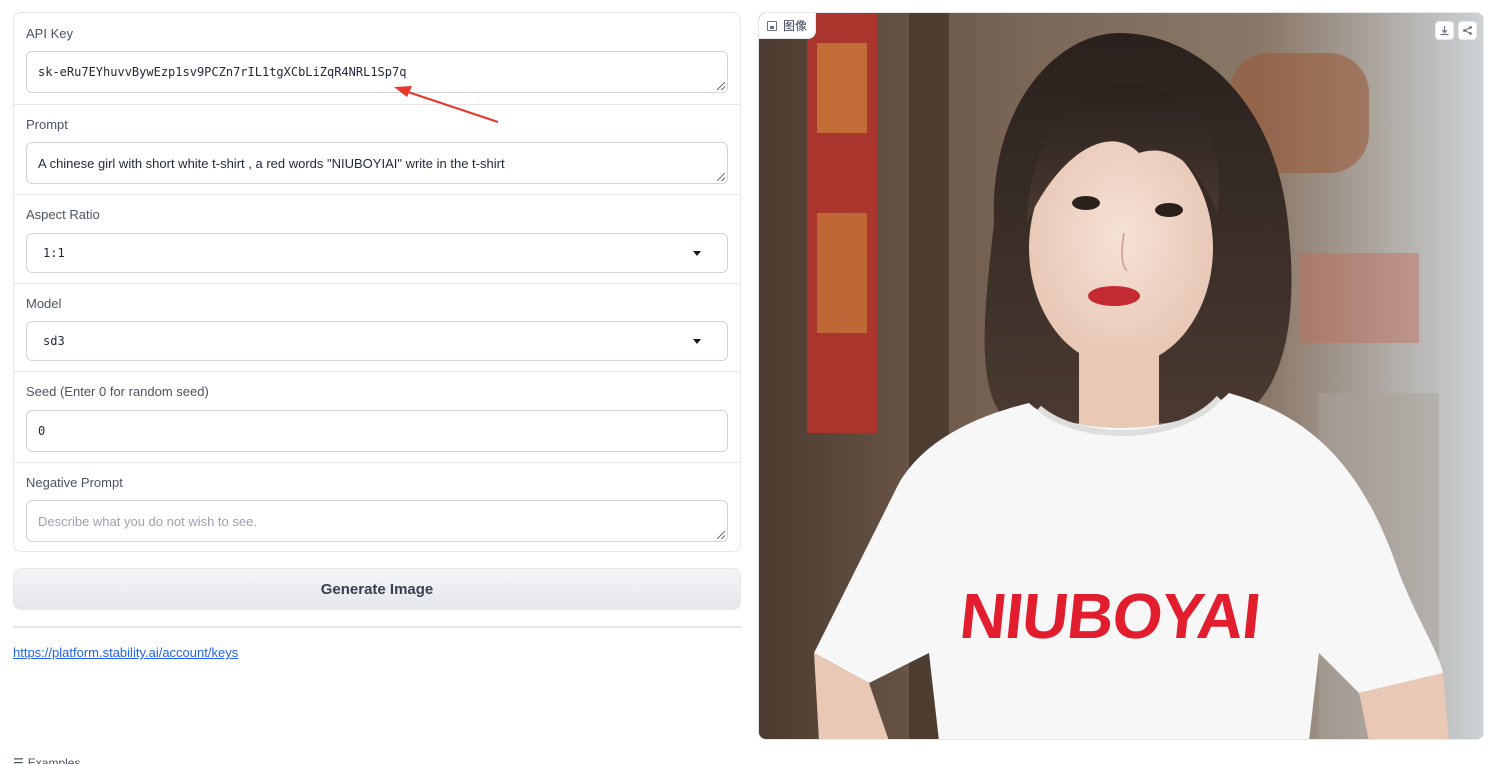 The image size is (1488, 764). What do you see at coordinates (377, 521) in the screenshot?
I see `negative-prompt-input: Describe what you do not wish to see.` at bounding box center [377, 521].